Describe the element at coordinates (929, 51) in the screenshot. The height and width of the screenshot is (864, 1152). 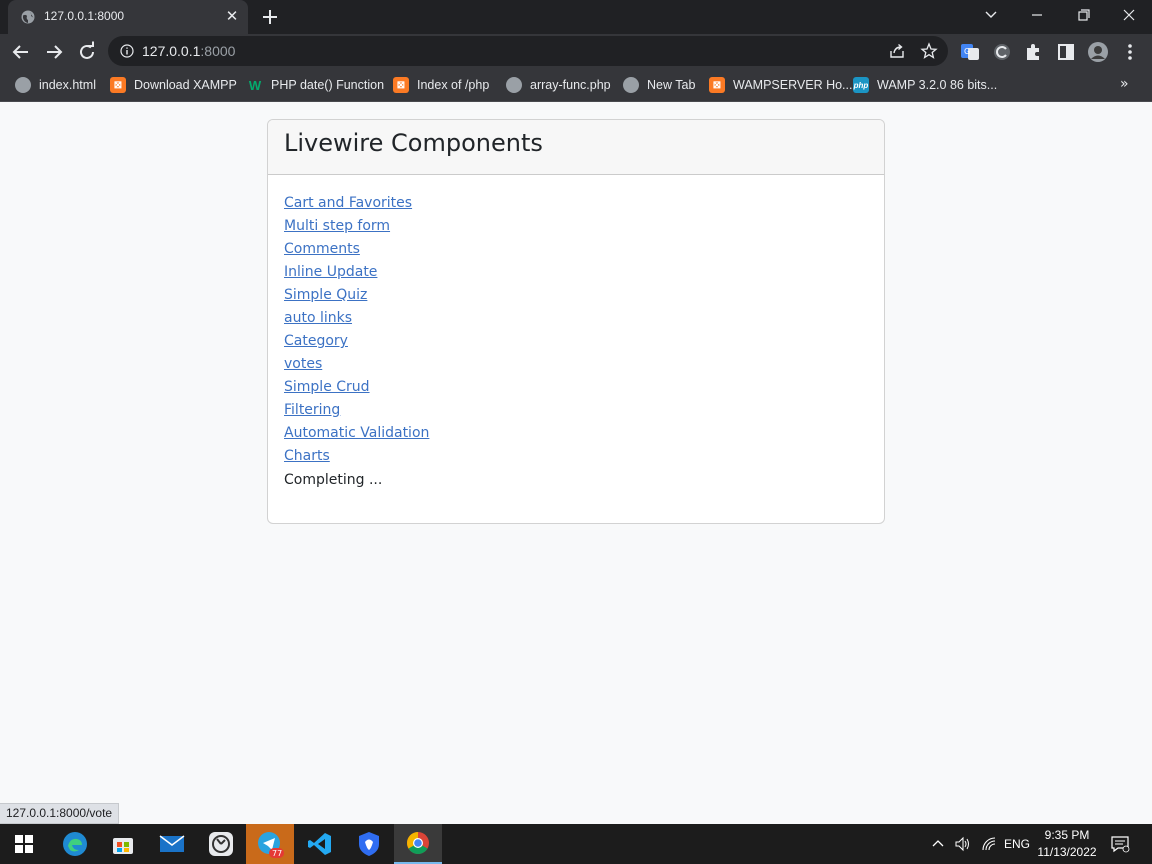
I see `bookmark-star-icon` at that location.